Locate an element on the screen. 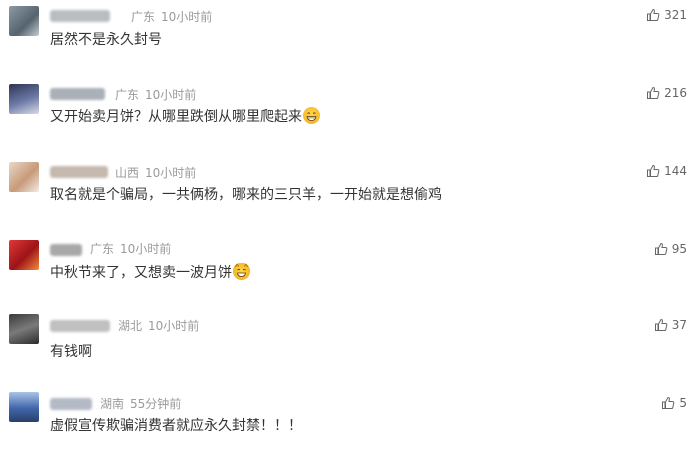  like-count: 95 is located at coordinates (679, 249).